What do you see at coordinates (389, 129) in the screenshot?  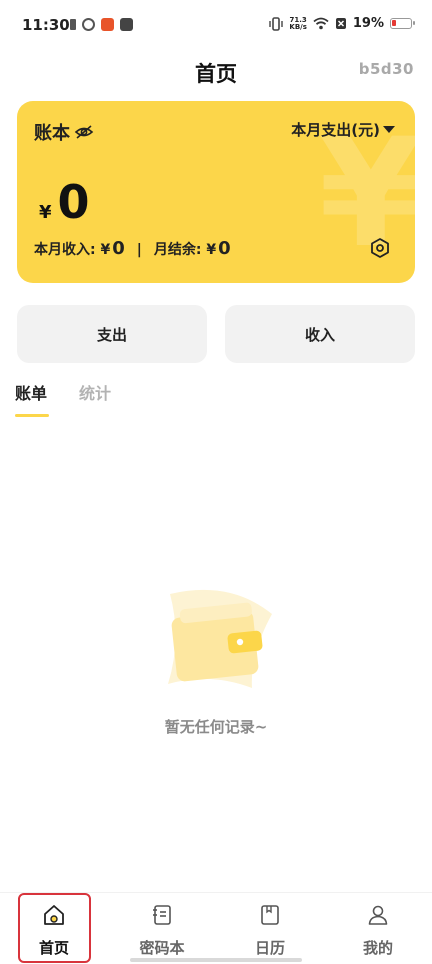 I see `caret-down-icon` at bounding box center [389, 129].